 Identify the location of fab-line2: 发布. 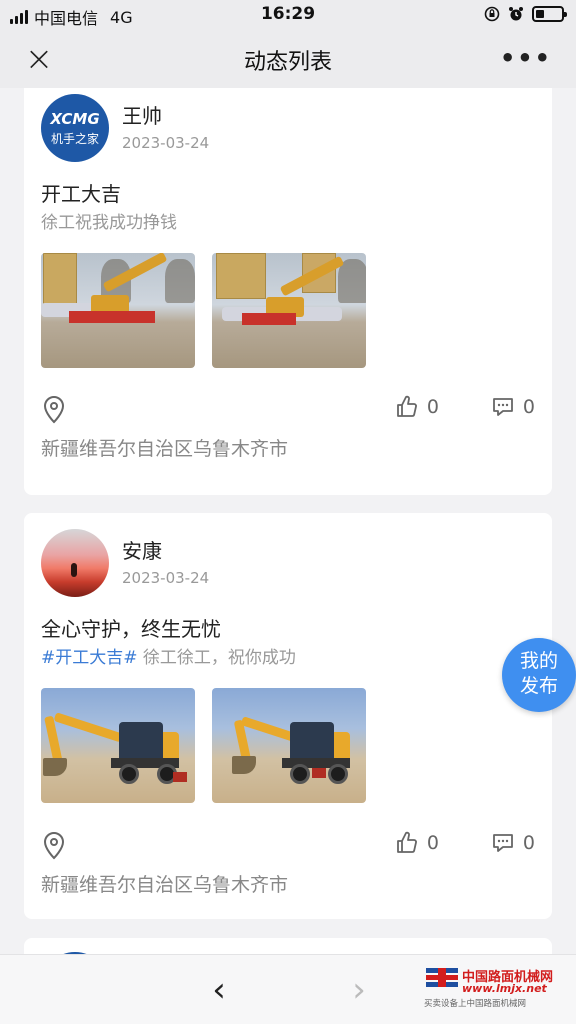
(538, 686).